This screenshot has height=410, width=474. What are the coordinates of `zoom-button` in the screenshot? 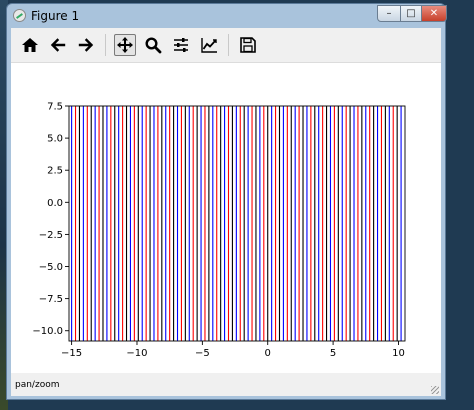 It's located at (153, 45).